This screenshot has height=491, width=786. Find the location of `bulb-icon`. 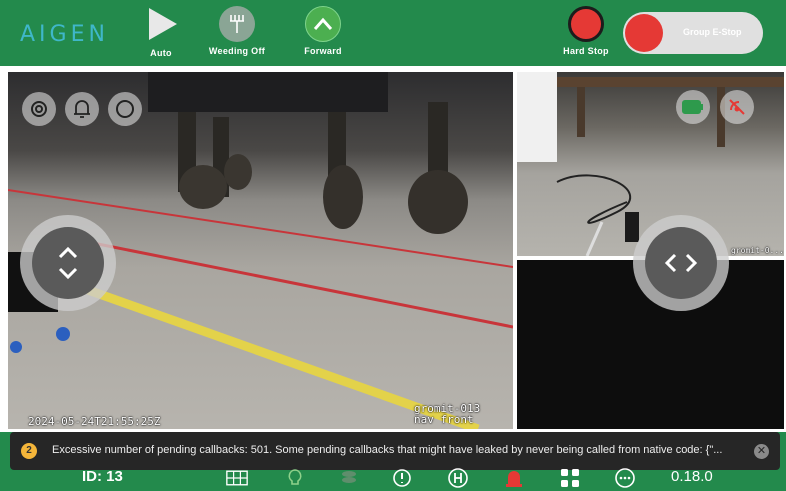

bulb-icon is located at coordinates (295, 478).